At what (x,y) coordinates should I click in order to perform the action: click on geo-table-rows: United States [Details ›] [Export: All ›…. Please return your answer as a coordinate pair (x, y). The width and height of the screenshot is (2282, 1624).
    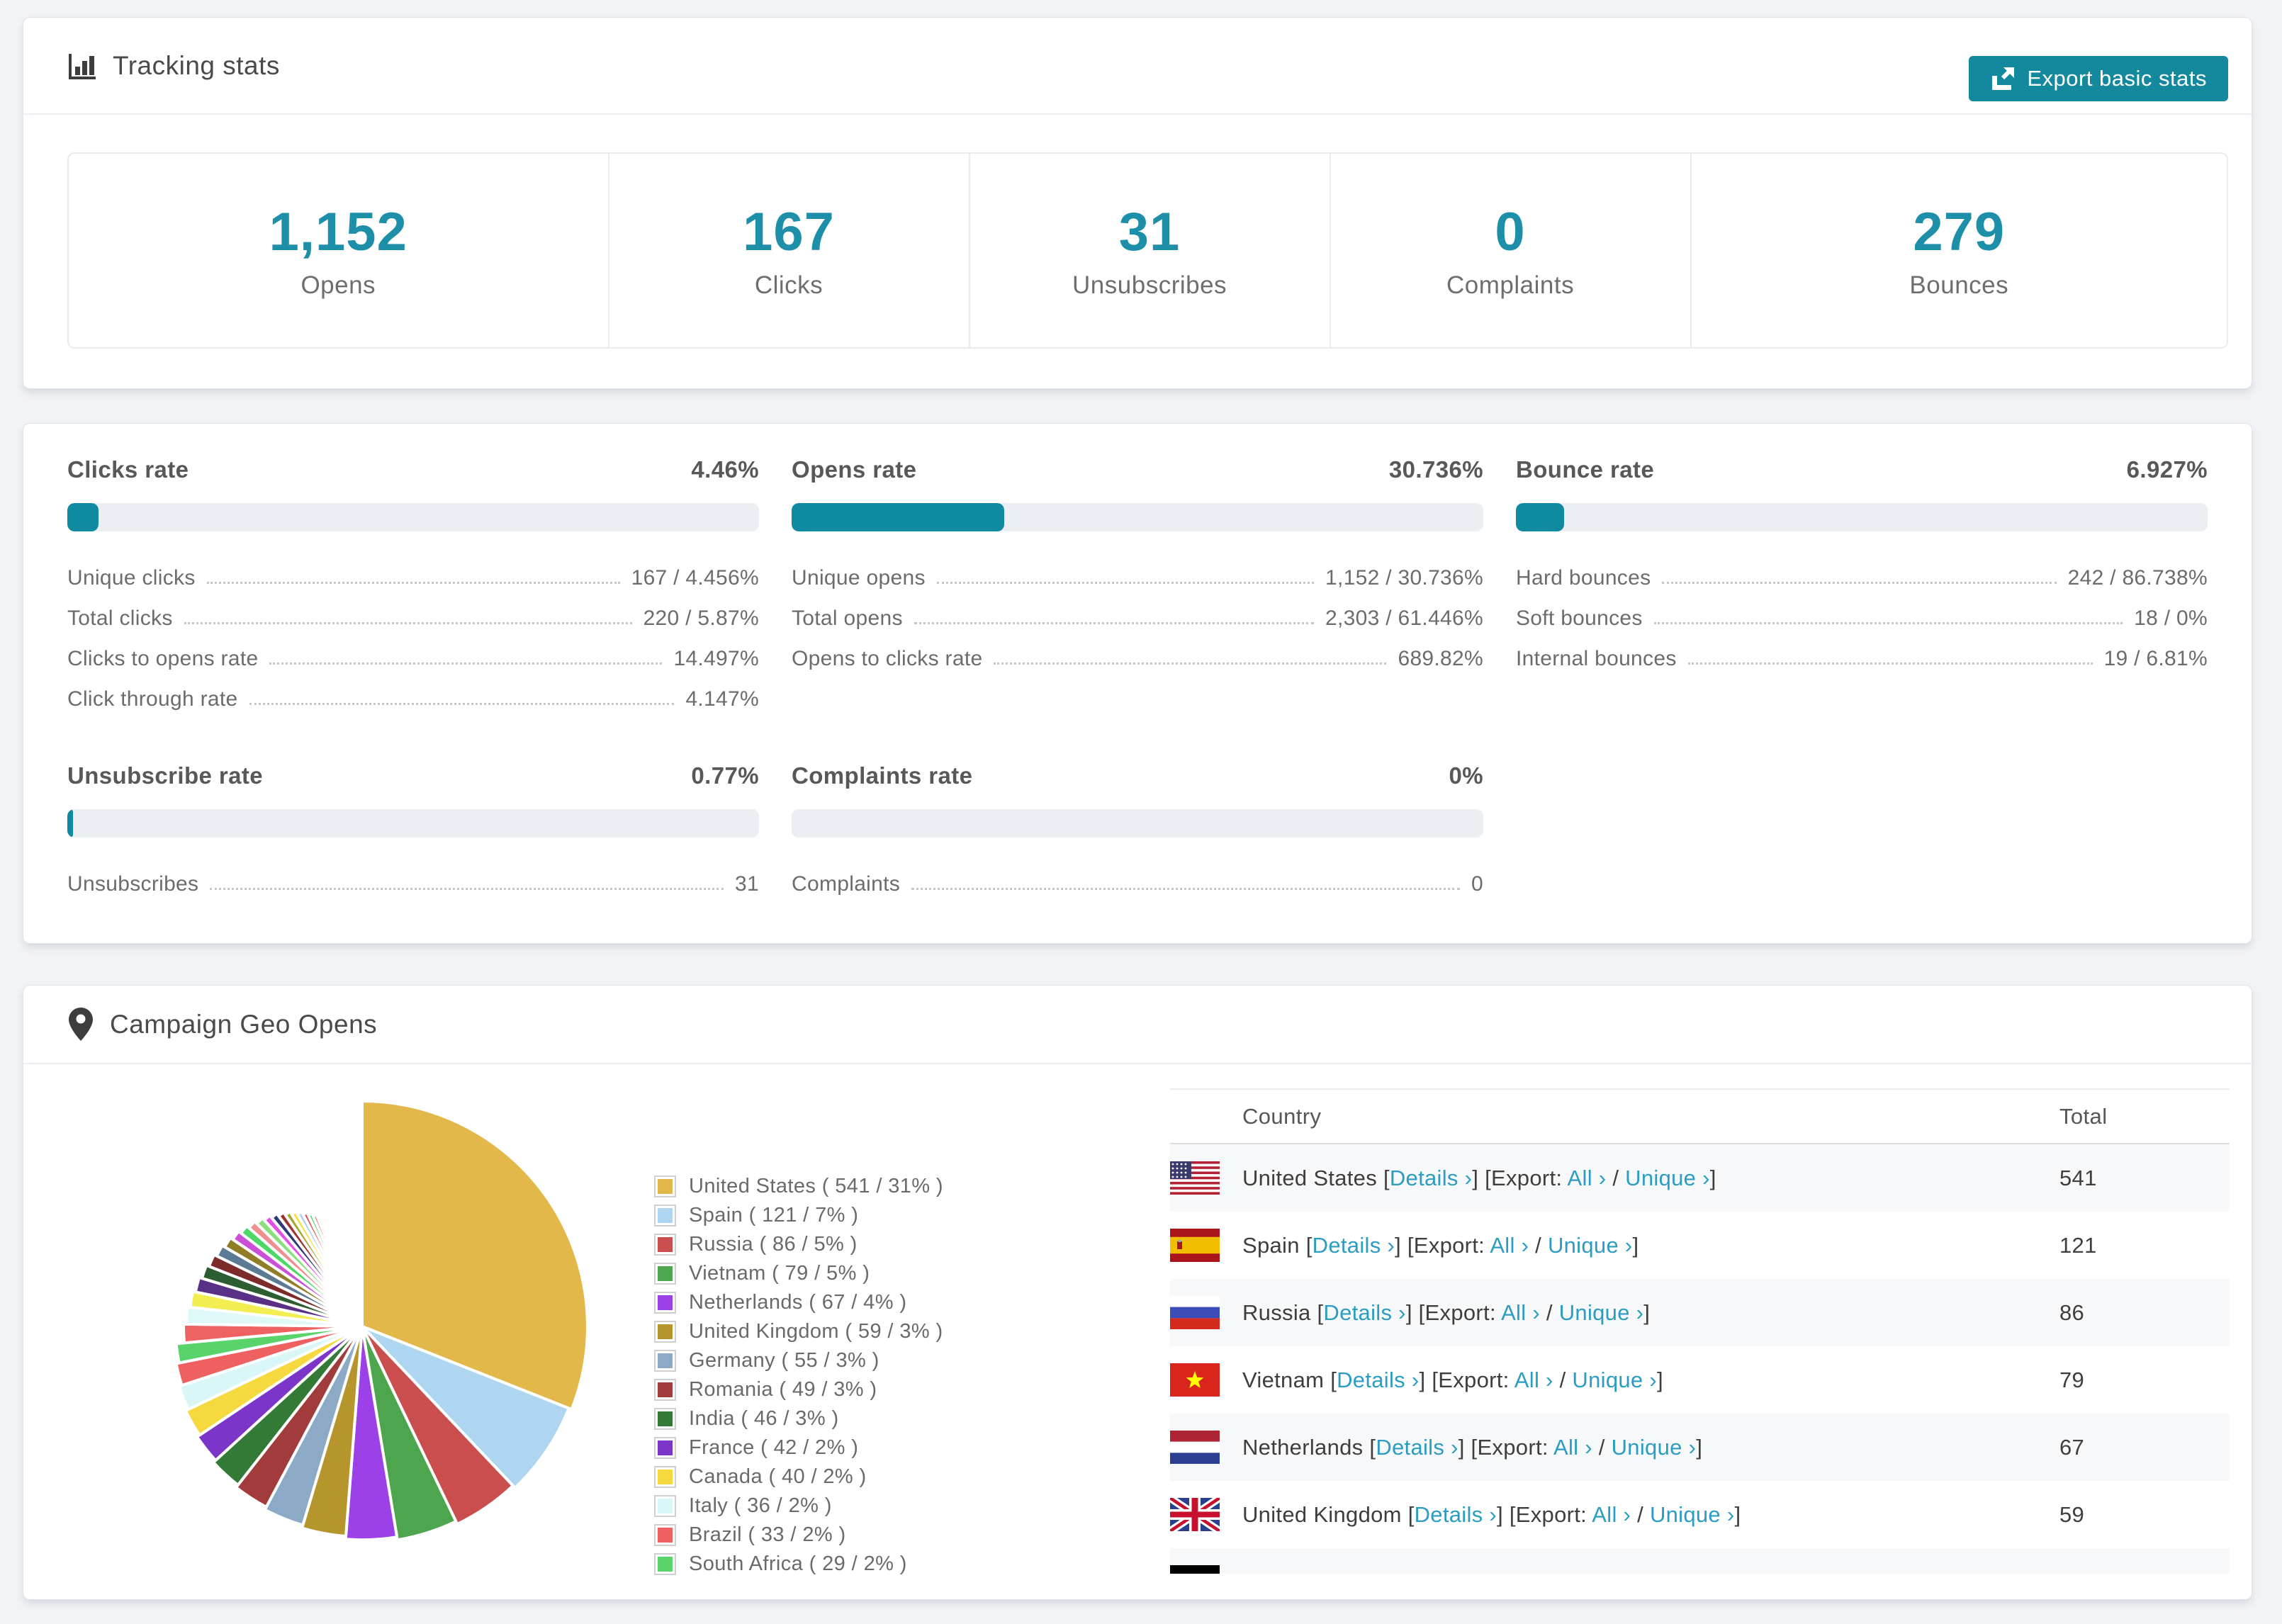
    Looking at the image, I should click on (1700, 1359).